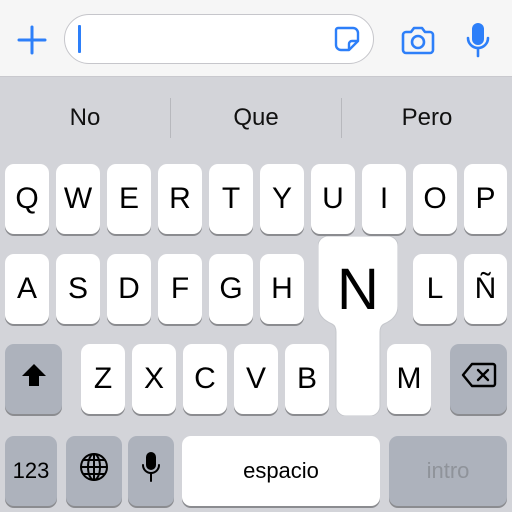 This screenshot has width=512, height=512. What do you see at coordinates (448, 471) in the screenshot?
I see `return-key: intro` at bounding box center [448, 471].